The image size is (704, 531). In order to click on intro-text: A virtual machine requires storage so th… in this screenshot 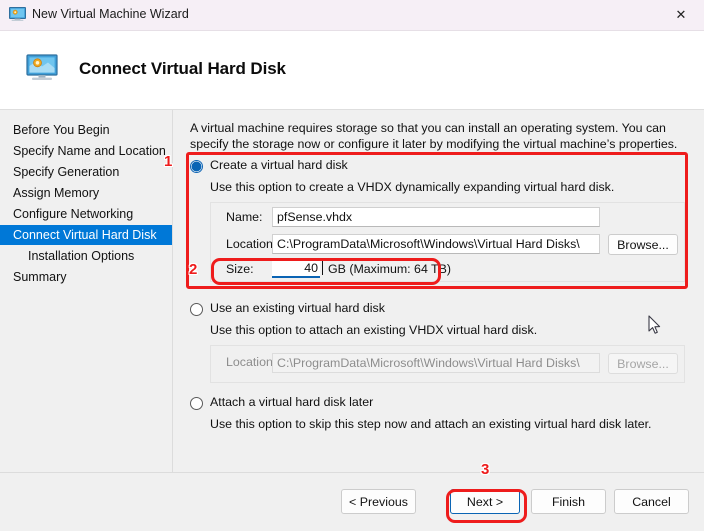, I will do `click(434, 136)`.